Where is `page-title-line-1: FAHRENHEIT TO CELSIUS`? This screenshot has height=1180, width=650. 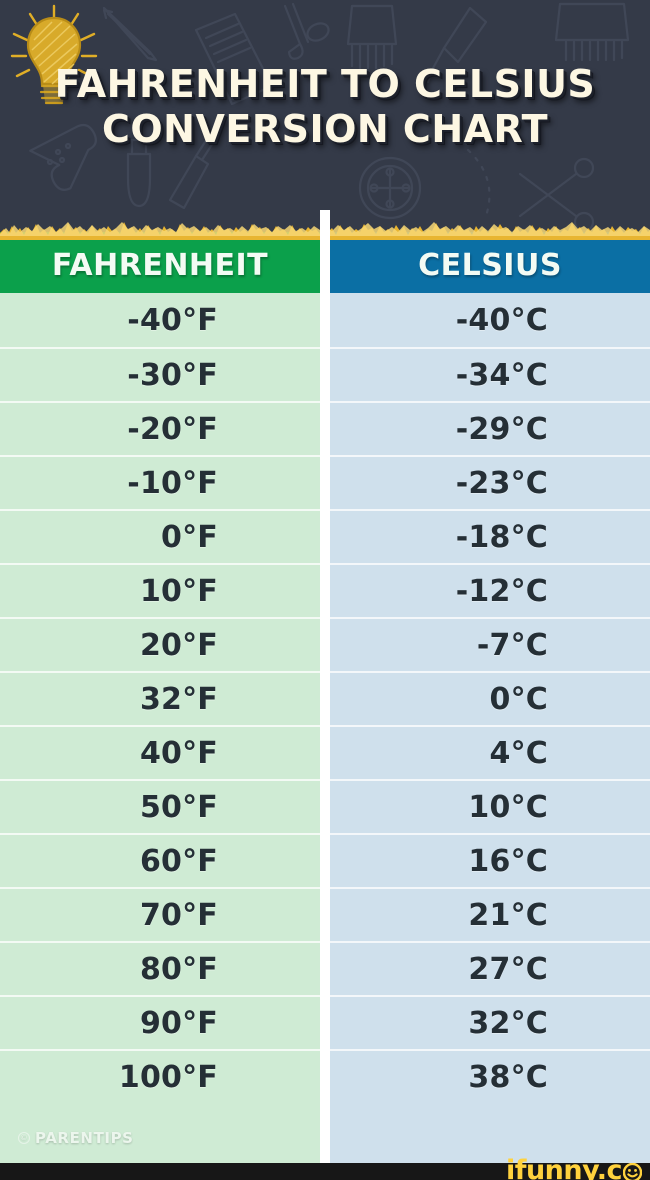 page-title-line-1: FAHRENHEIT TO CELSIUS is located at coordinates (325, 84).